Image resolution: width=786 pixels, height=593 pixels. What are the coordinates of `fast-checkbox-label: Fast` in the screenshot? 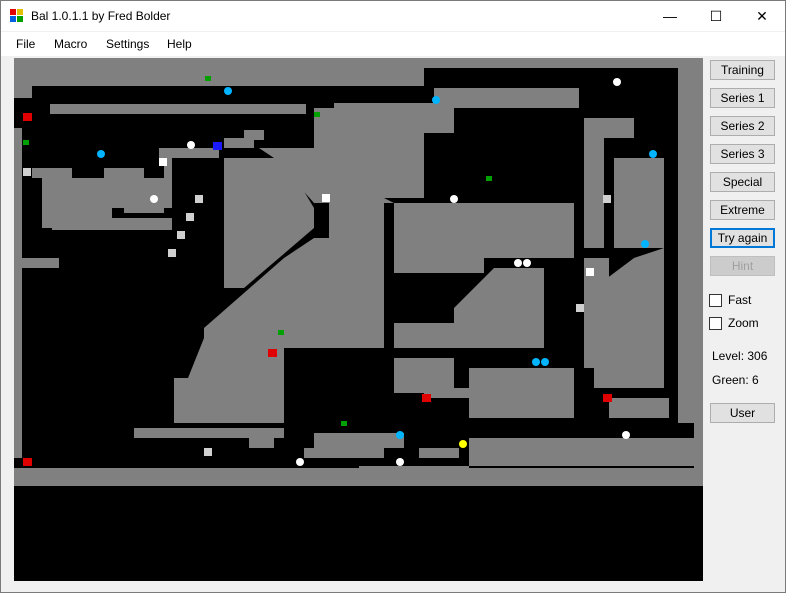 It's located at (740, 300).